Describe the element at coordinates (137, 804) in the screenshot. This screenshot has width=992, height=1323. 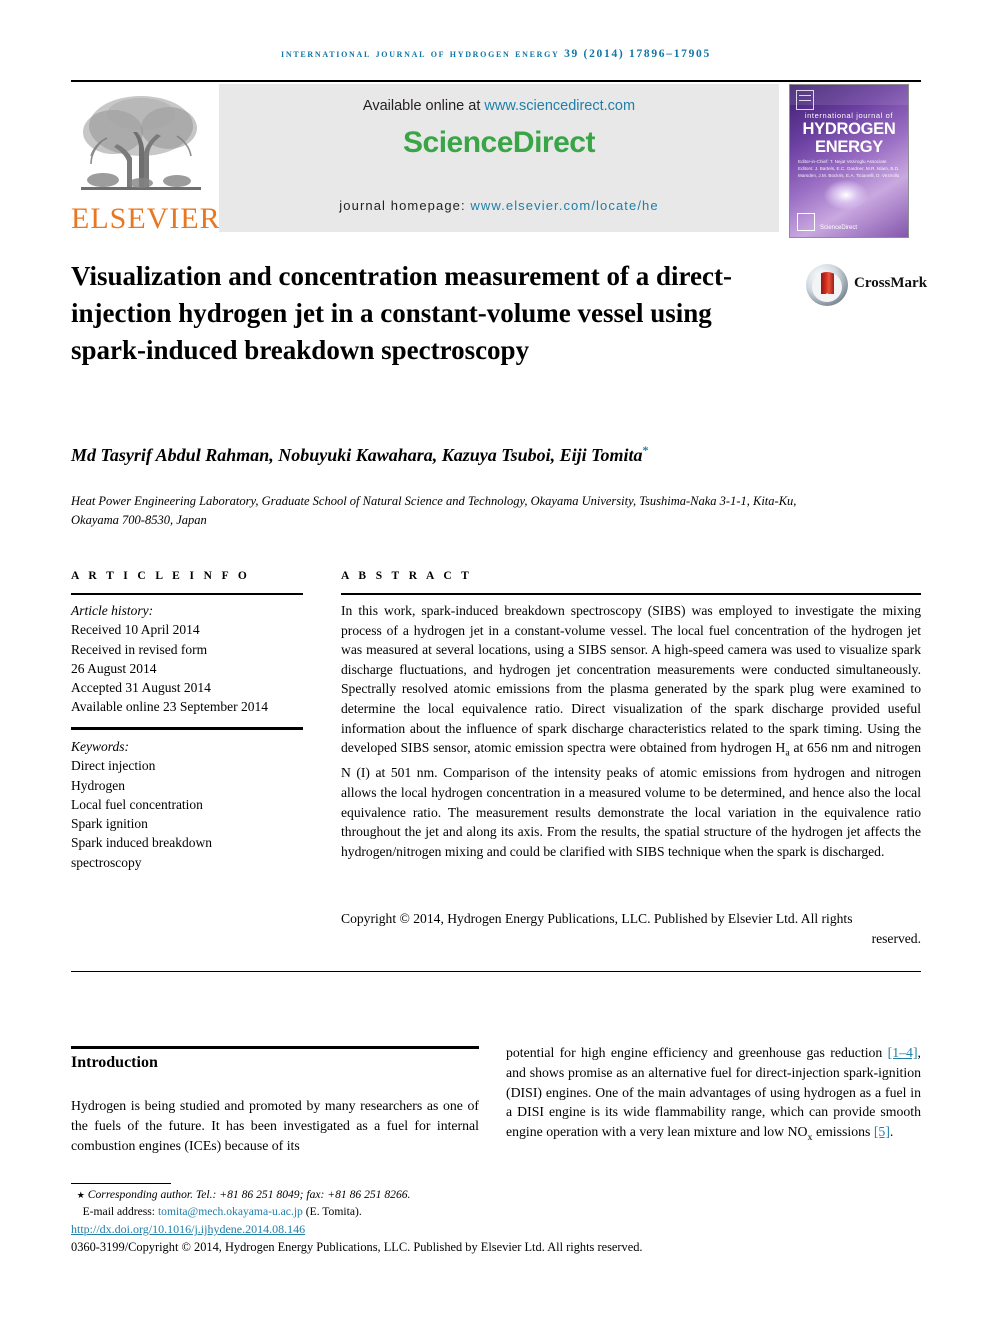
I see `keyword-item: Local fuel concentration` at that location.